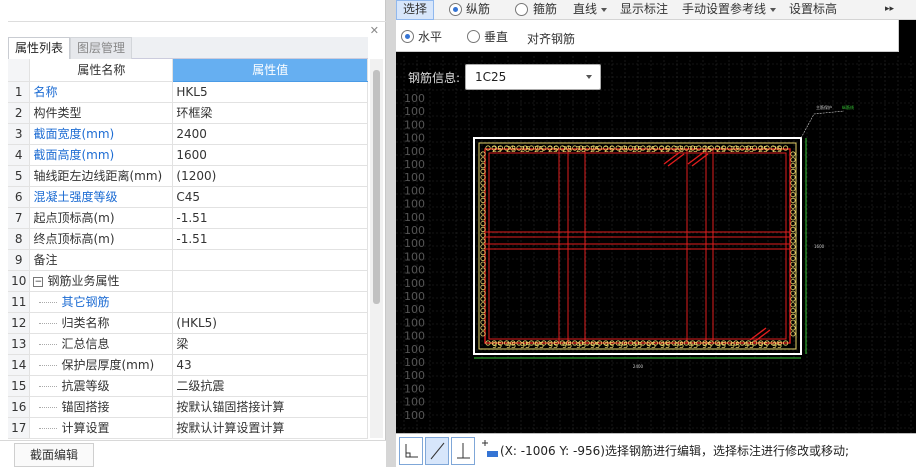 The height and width of the screenshot is (467, 916). What do you see at coordinates (270, 344) in the screenshot?
I see `property-value: 梁` at bounding box center [270, 344].